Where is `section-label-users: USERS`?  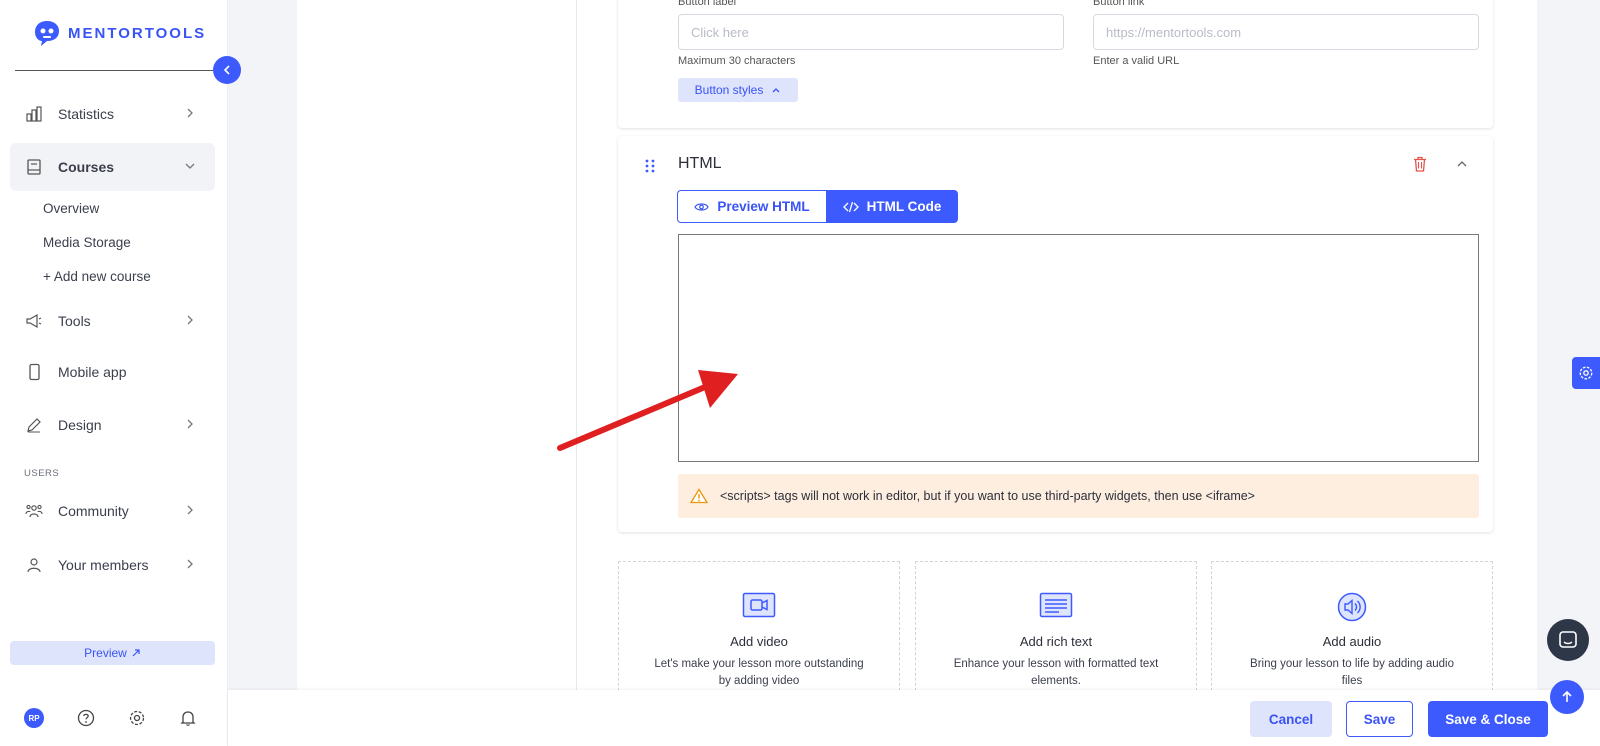
section-label-users: USERS is located at coordinates (42, 473).